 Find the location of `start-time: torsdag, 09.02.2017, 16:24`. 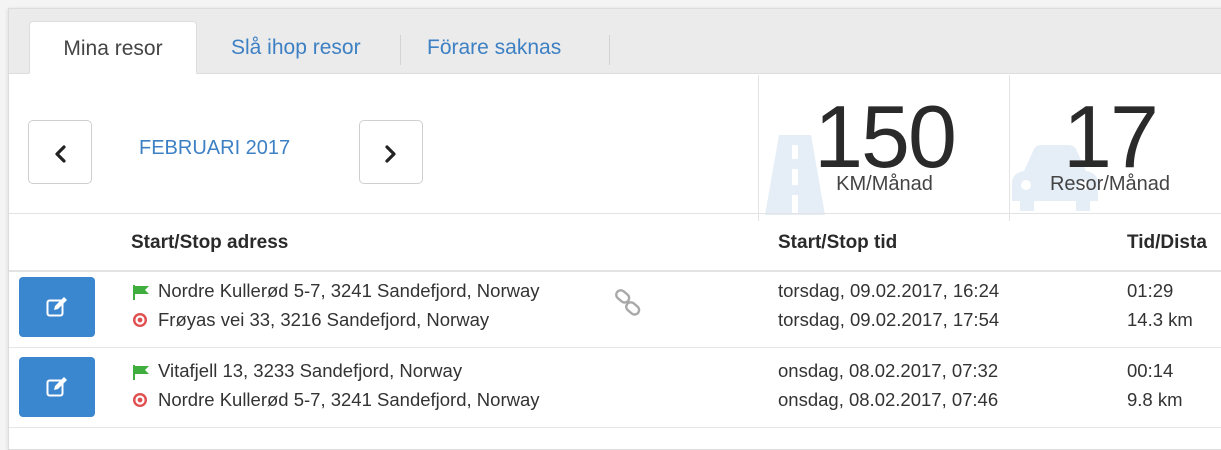

start-time: torsdag, 09.02.2017, 16:24 is located at coordinates (889, 290).